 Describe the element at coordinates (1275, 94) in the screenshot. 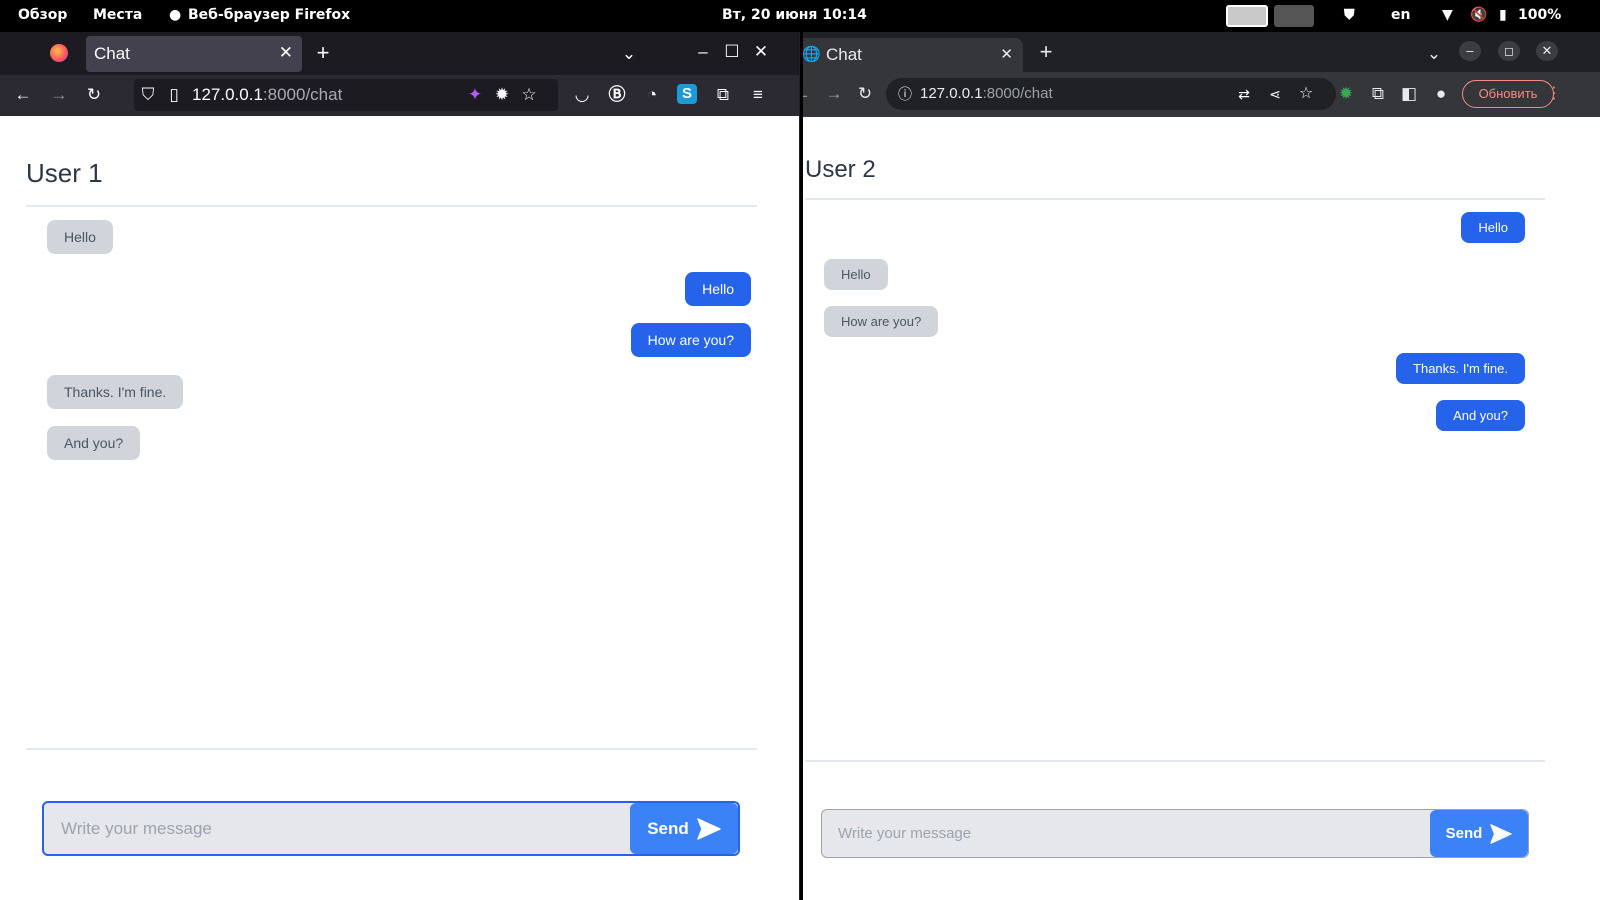

I see `share-icon: ⋖` at that location.